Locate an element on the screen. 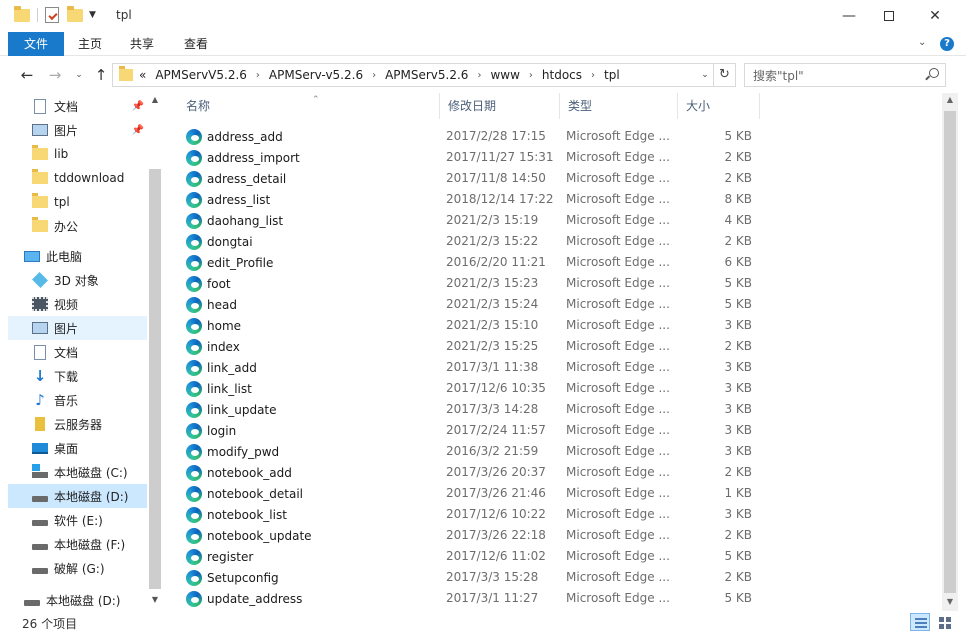  computer-icon is located at coordinates (32, 256).